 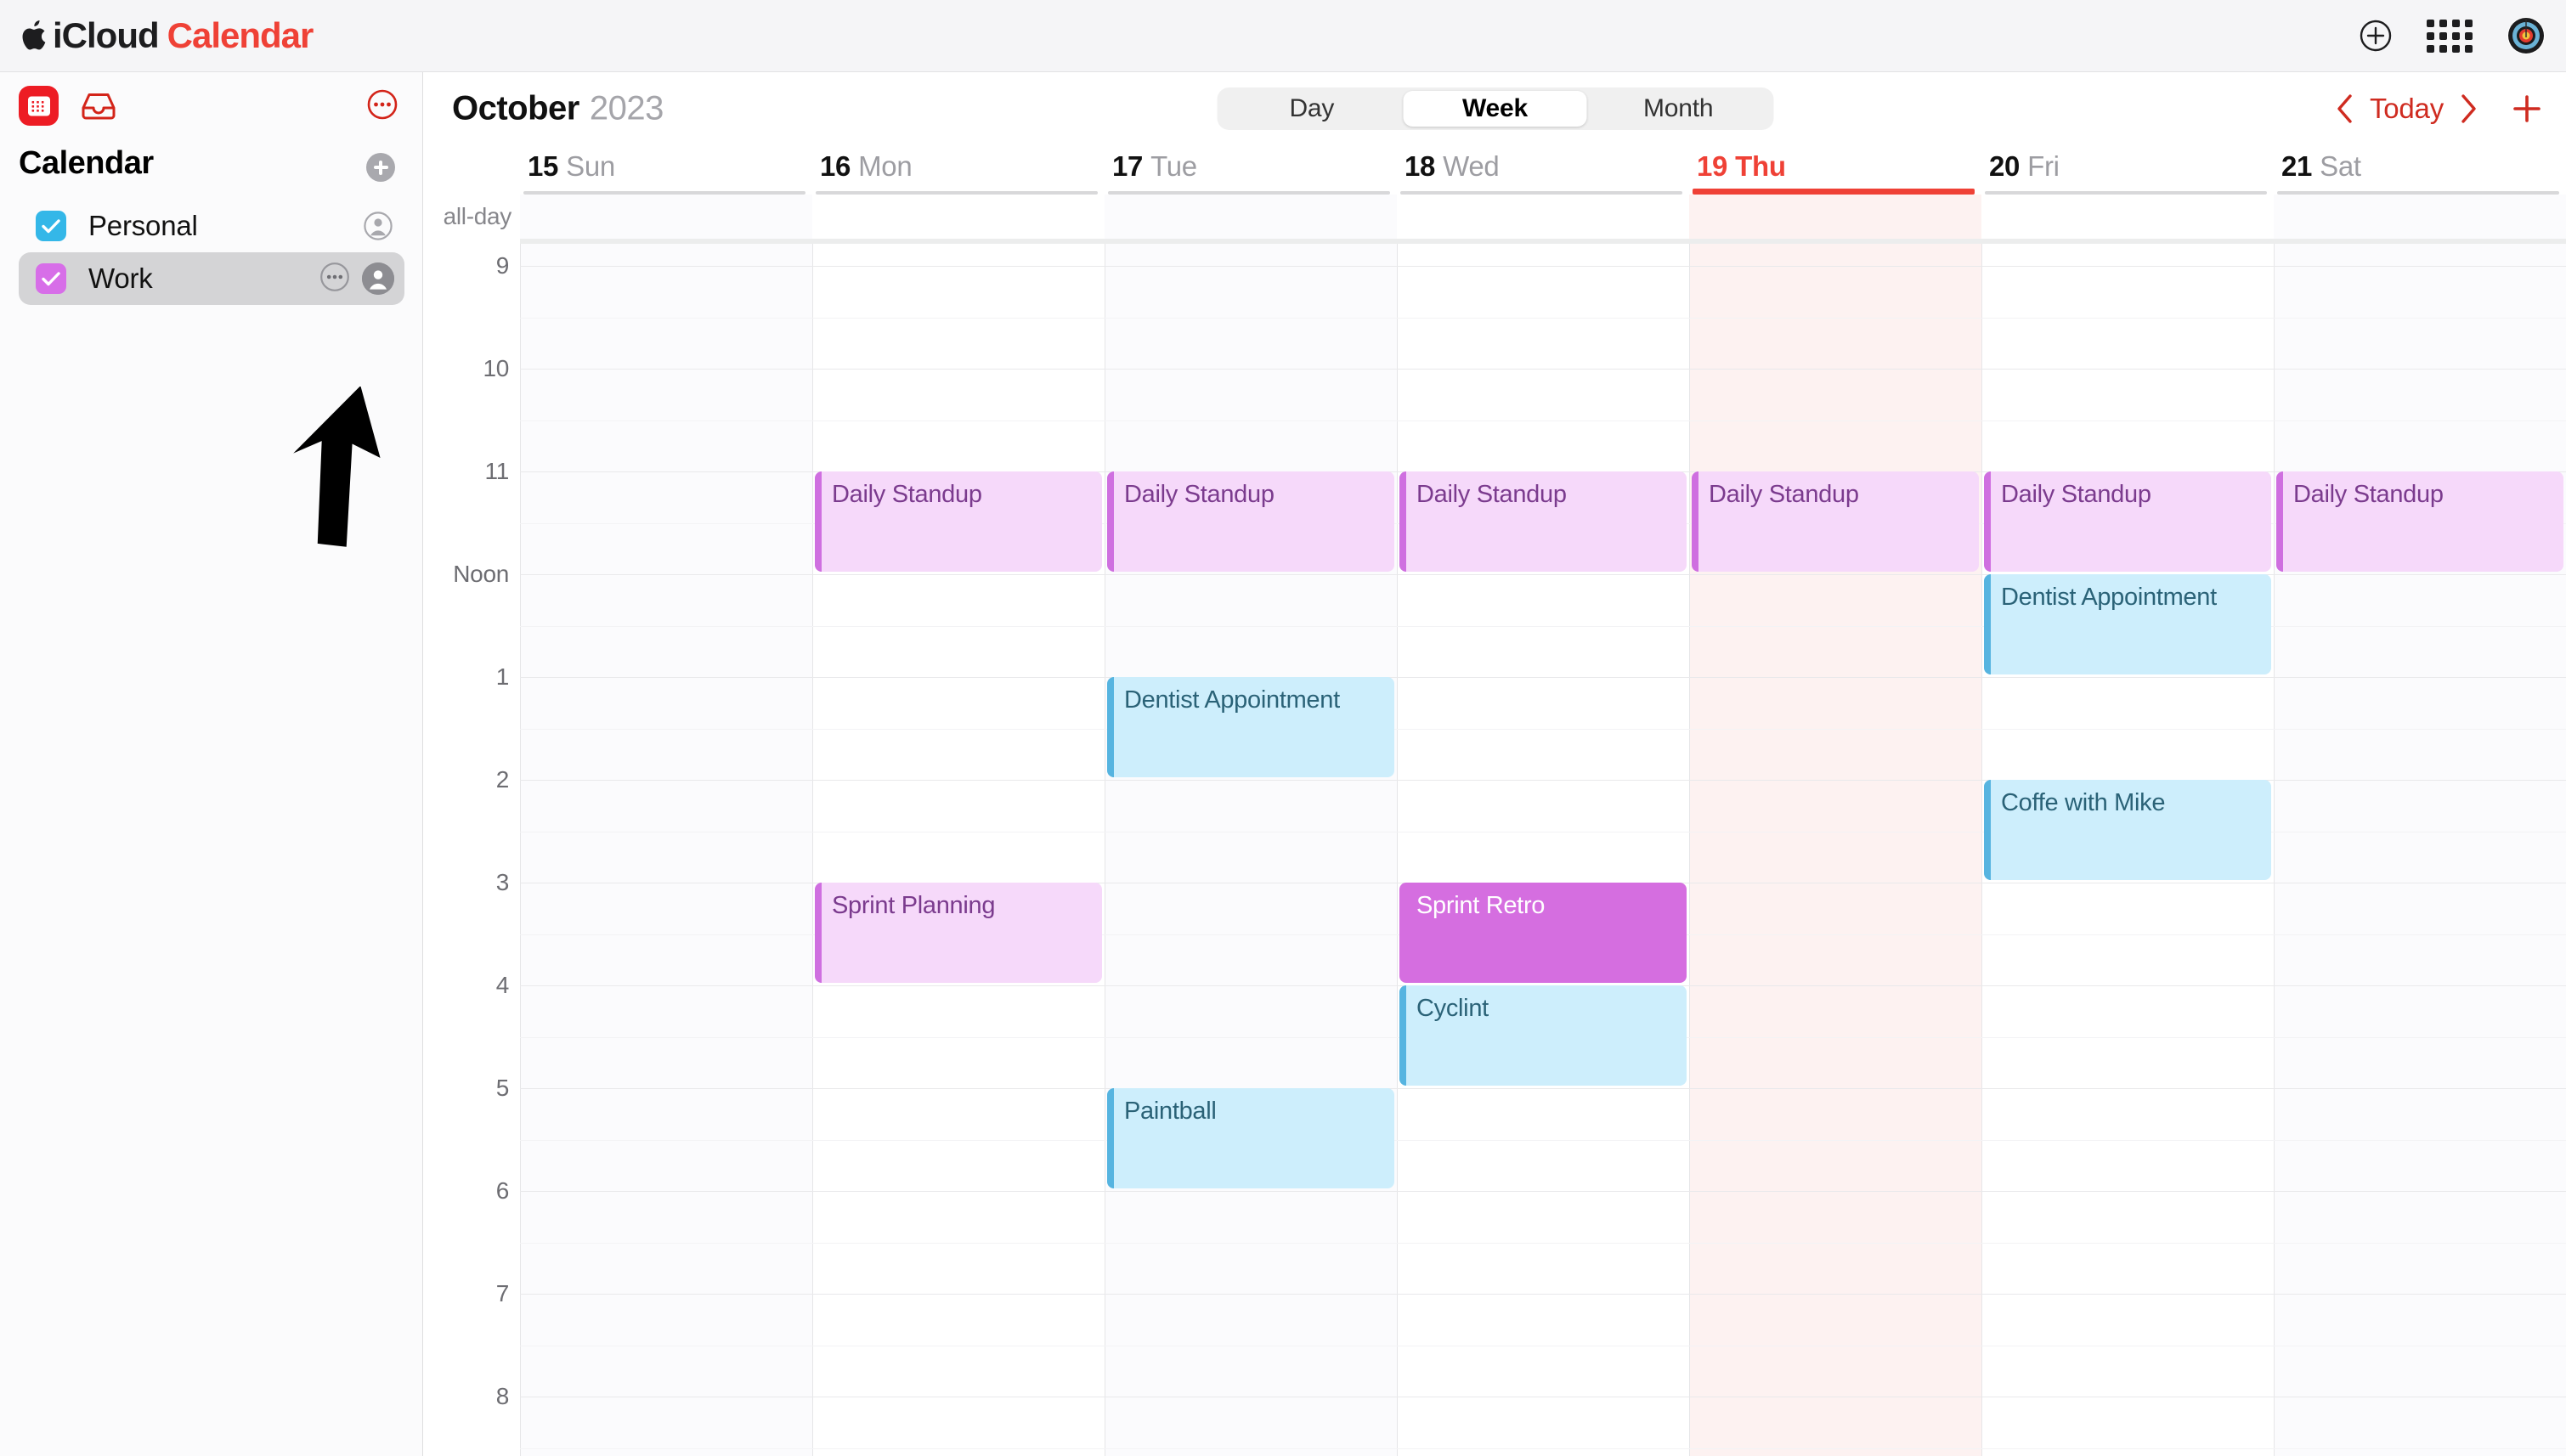 I want to click on day-of-week: Sun, so click(x=590, y=166).